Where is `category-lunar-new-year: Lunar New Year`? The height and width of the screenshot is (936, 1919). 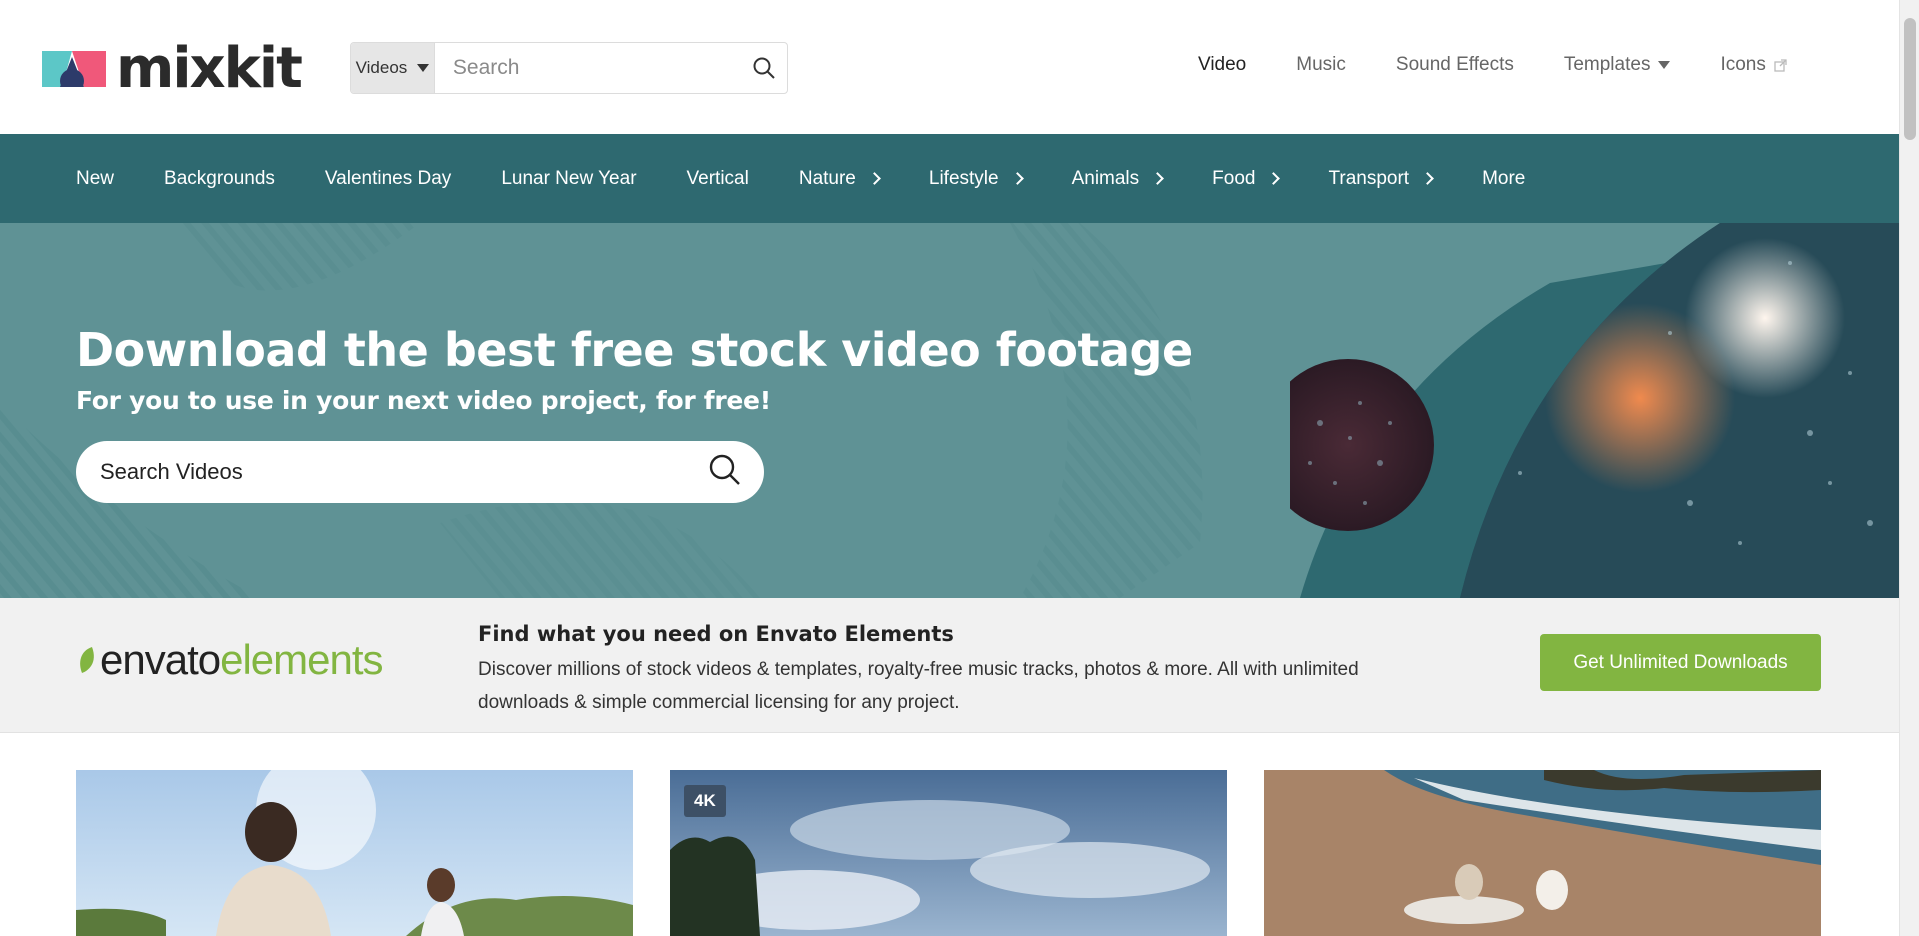 category-lunar-new-year: Lunar New Year is located at coordinates (568, 179).